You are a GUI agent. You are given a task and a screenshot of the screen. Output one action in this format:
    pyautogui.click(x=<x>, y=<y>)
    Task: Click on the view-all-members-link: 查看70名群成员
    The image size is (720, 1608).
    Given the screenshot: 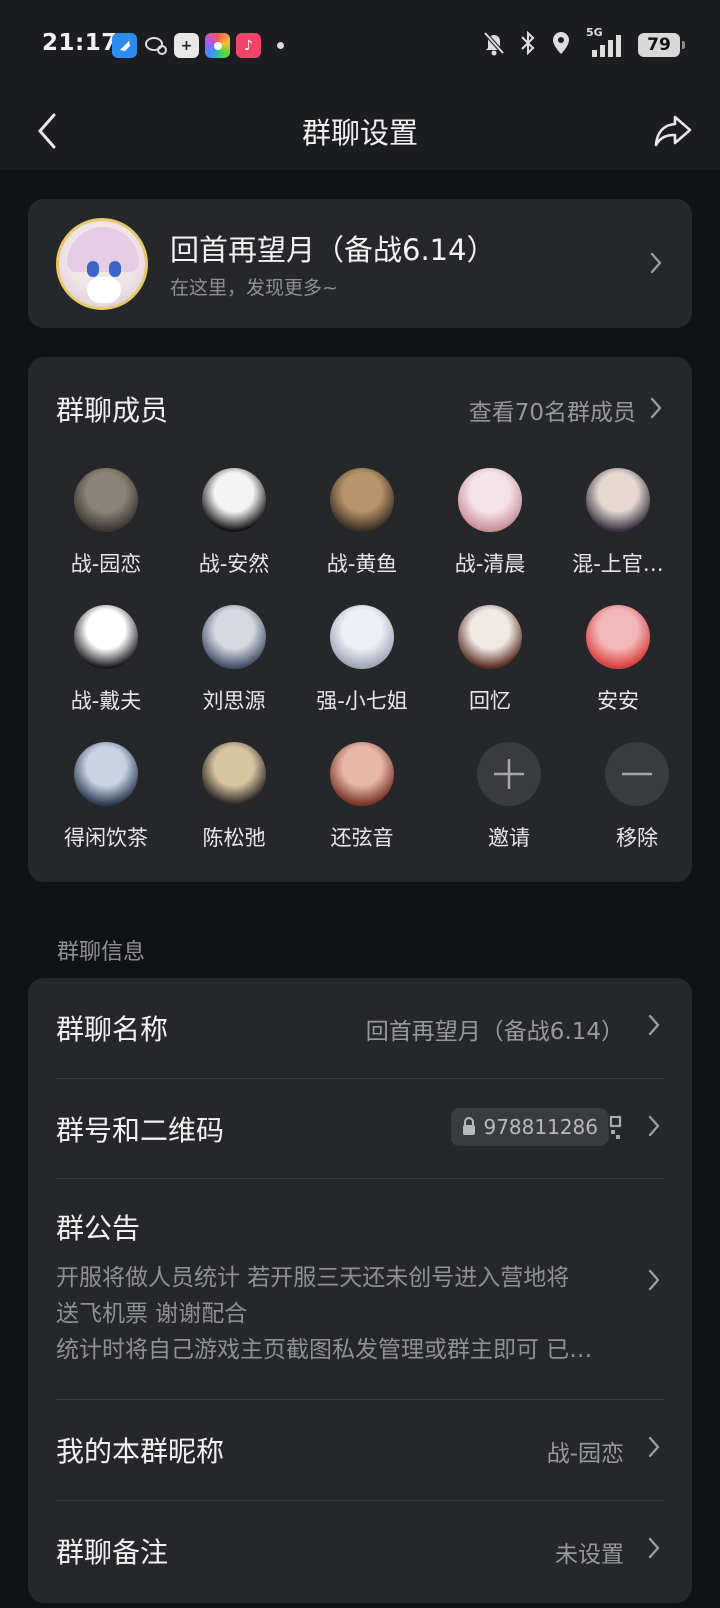 What is the action you would take?
    pyautogui.click(x=552, y=410)
    